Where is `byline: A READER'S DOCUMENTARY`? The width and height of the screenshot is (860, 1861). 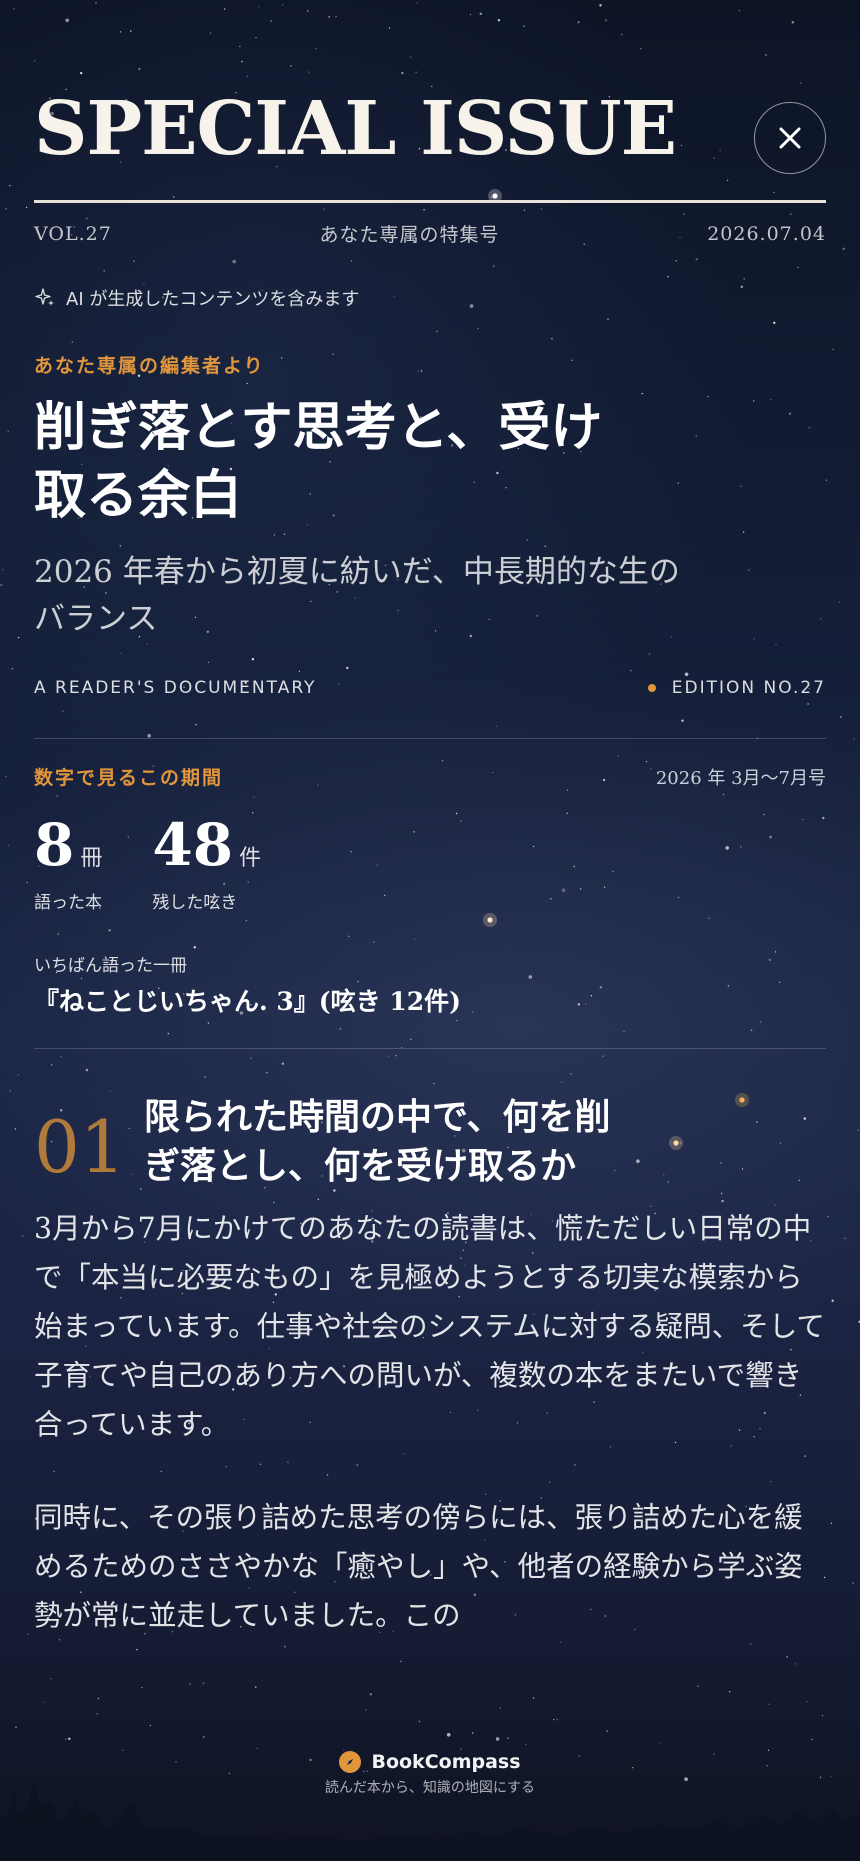 byline: A READER'S DOCUMENTARY is located at coordinates (175, 688).